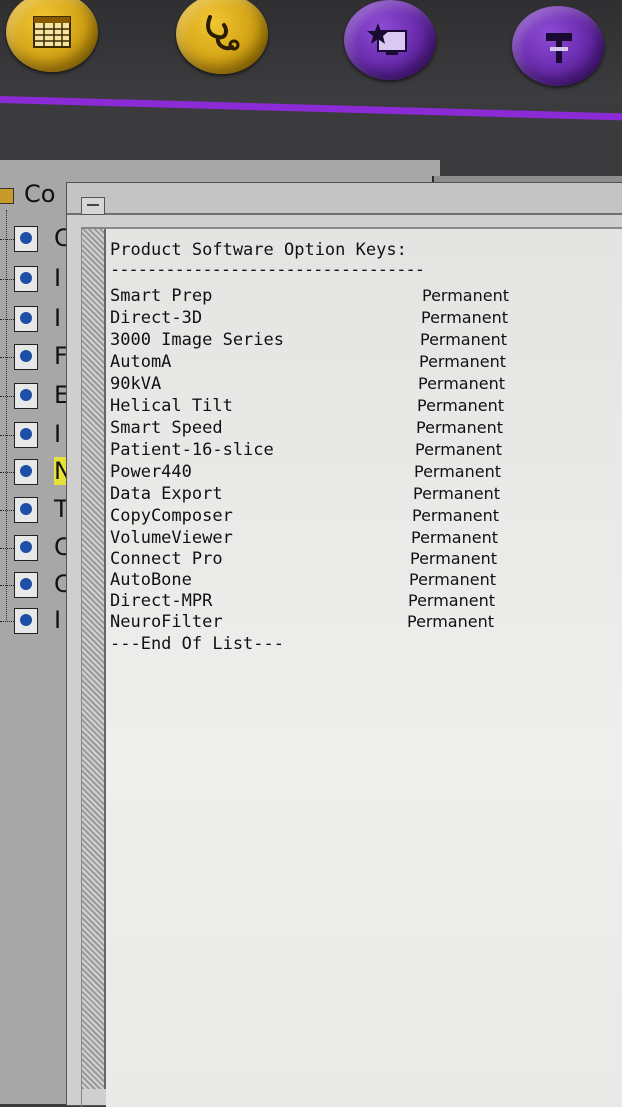  What do you see at coordinates (223, 33) in the screenshot?
I see `stethoscope-icon` at bounding box center [223, 33].